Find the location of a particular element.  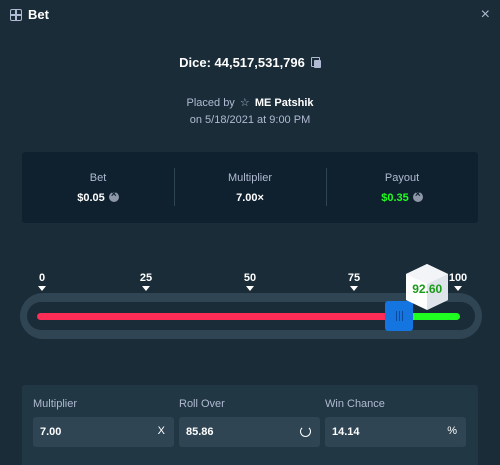

stat-multiplier-label: Multiplier is located at coordinates (249, 178).